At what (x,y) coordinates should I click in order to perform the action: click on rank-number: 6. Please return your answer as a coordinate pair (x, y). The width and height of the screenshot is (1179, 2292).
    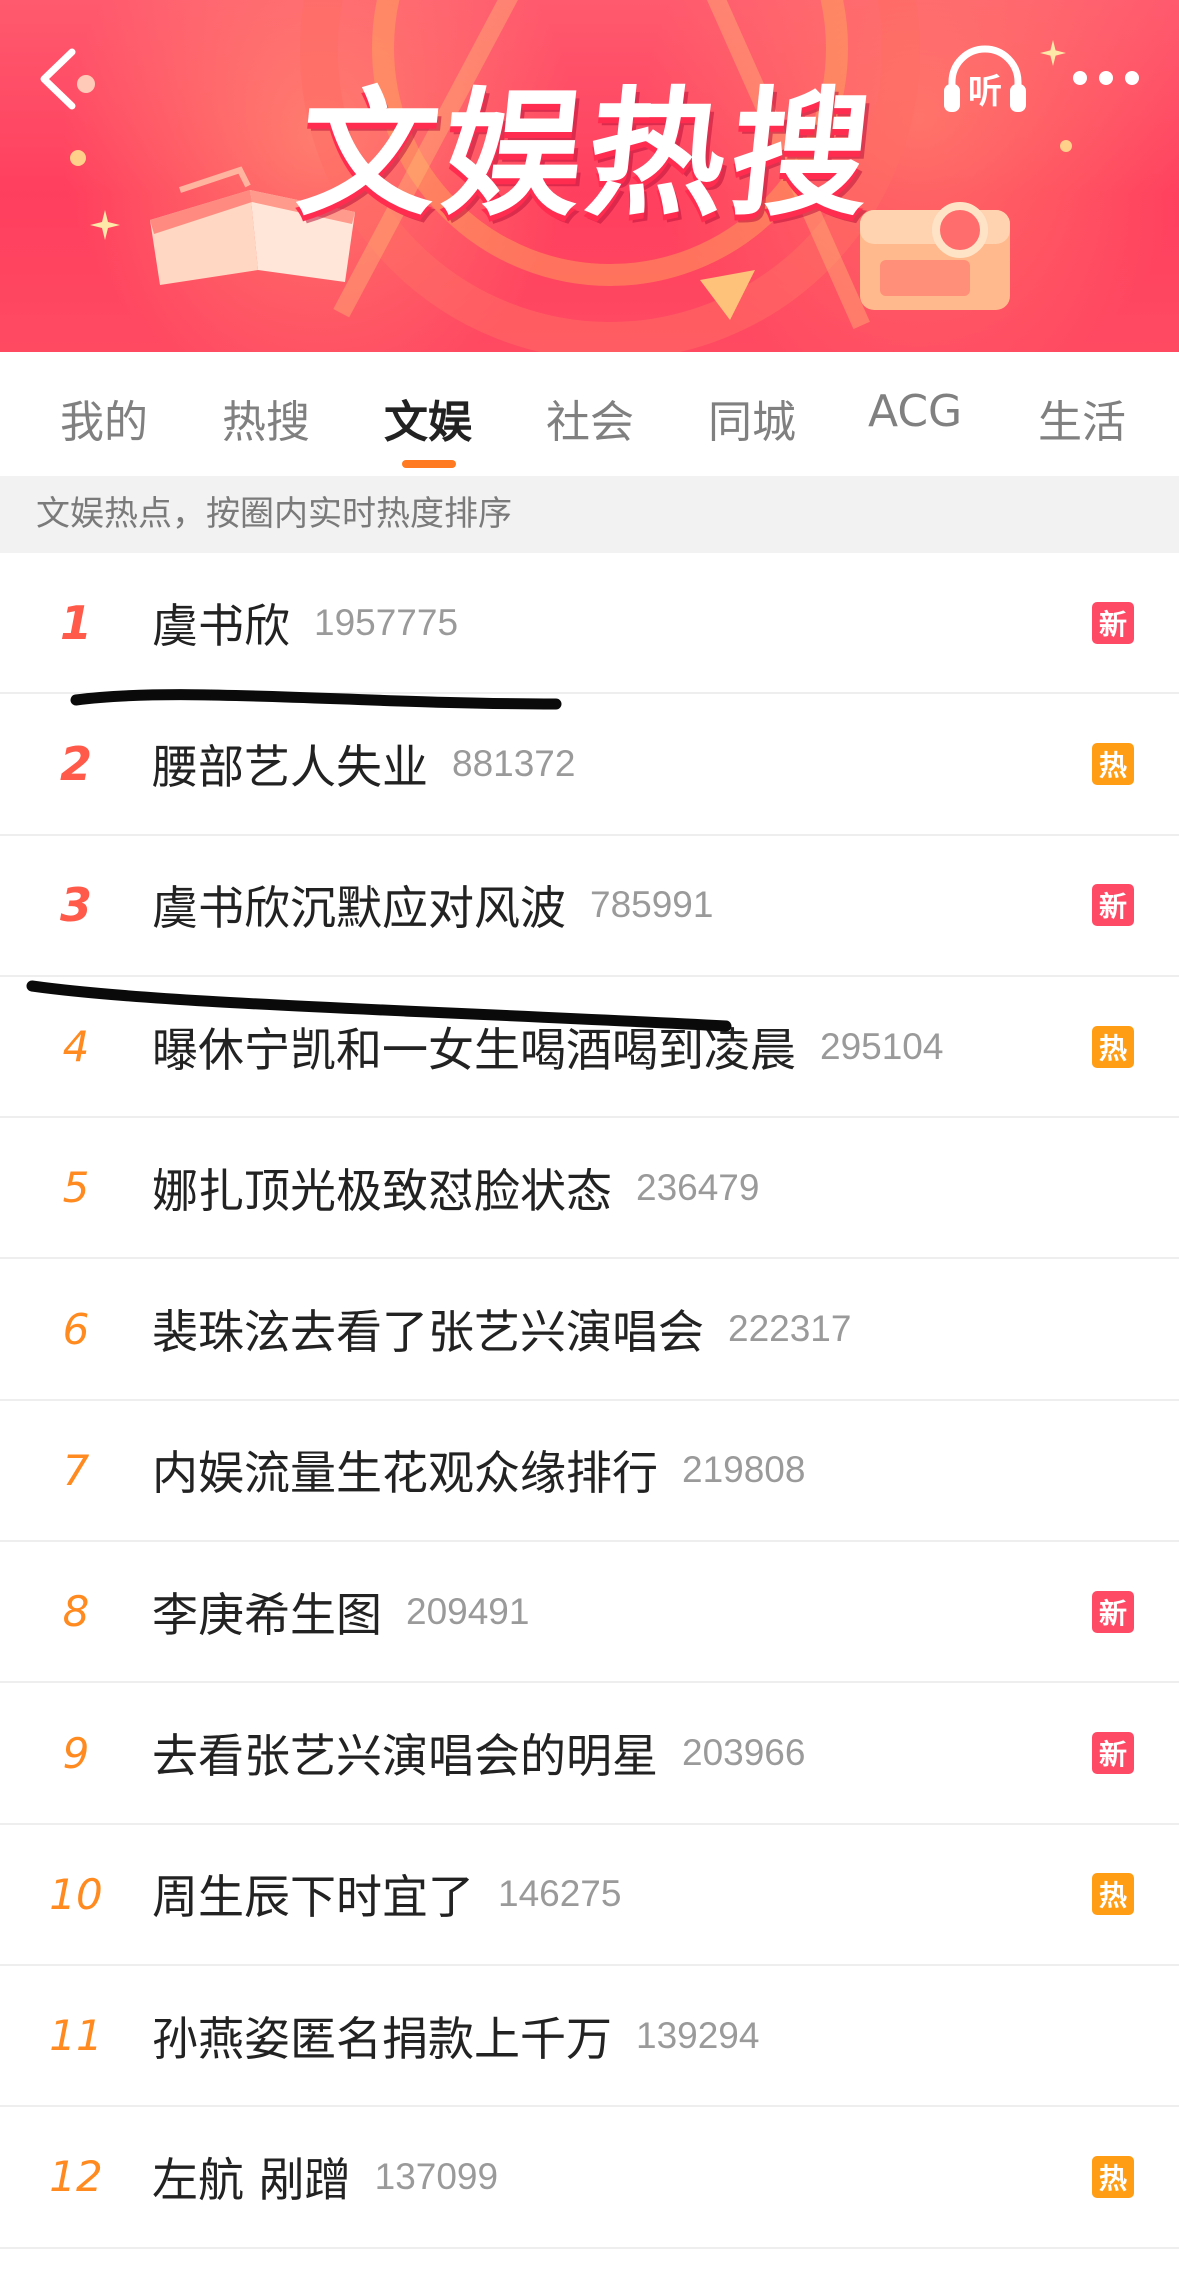
    Looking at the image, I should click on (76, 1329).